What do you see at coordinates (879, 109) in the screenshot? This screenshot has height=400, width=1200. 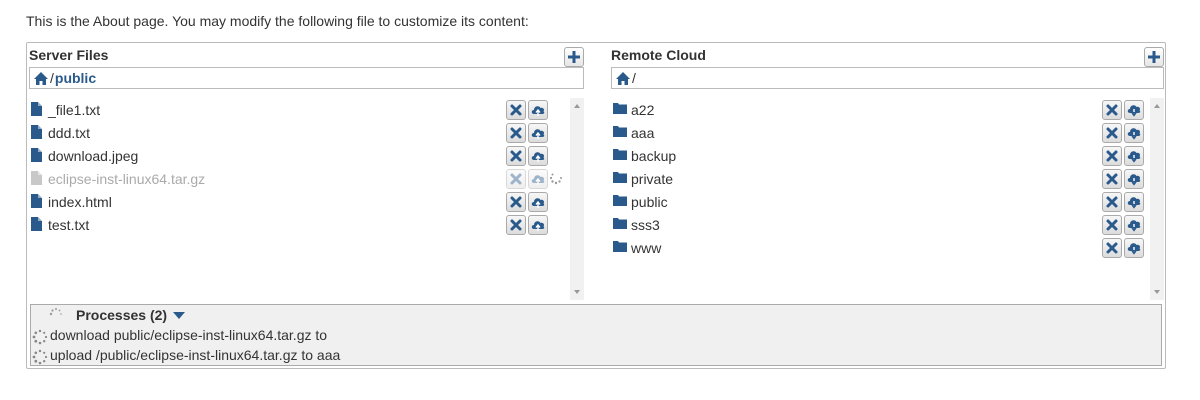 I see `cloud-folder-row: a22` at bounding box center [879, 109].